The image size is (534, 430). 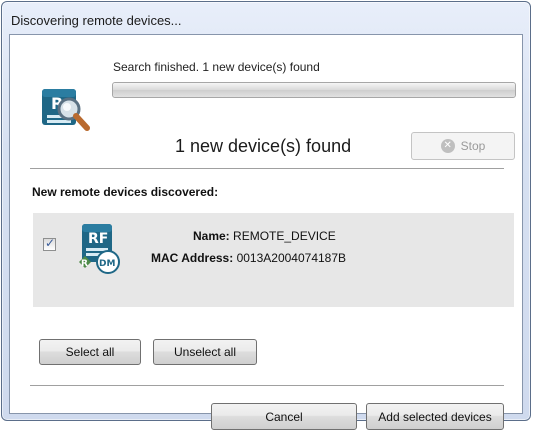 What do you see at coordinates (107, 264) in the screenshot?
I see `svg-text: DM` at bounding box center [107, 264].